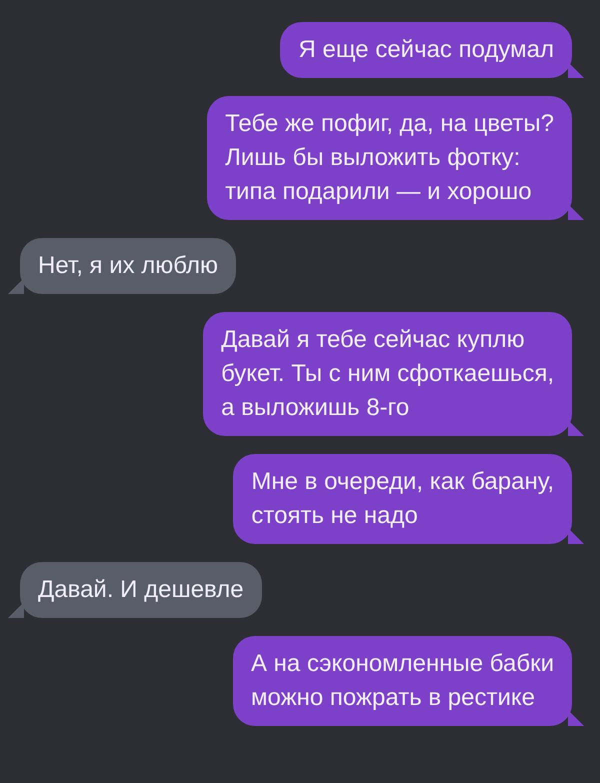 The height and width of the screenshot is (783, 600). Describe the element at coordinates (141, 590) in the screenshot. I see `message-bubble: Давай. И дешевле` at that location.